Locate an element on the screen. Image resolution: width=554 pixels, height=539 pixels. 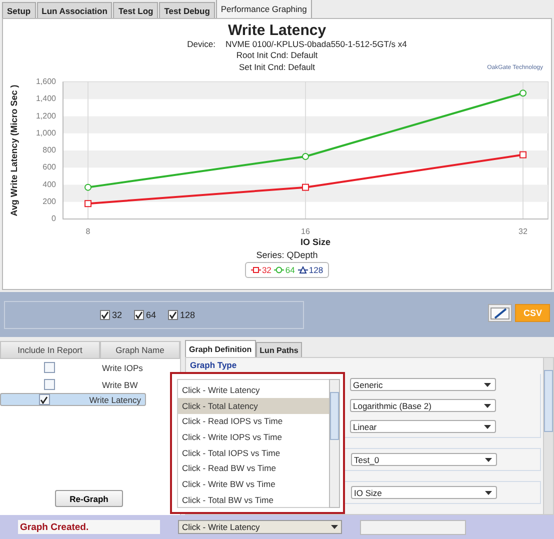
graph-type-combo: Click - Write Latency is located at coordinates (260, 527).